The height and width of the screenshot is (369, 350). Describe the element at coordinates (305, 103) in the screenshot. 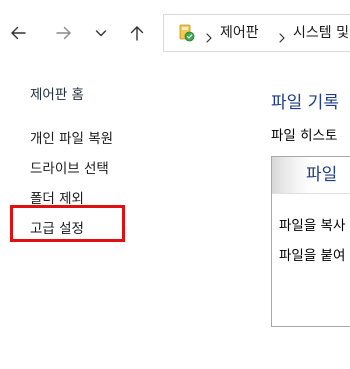

I see `page-title: 파일 기록` at that location.